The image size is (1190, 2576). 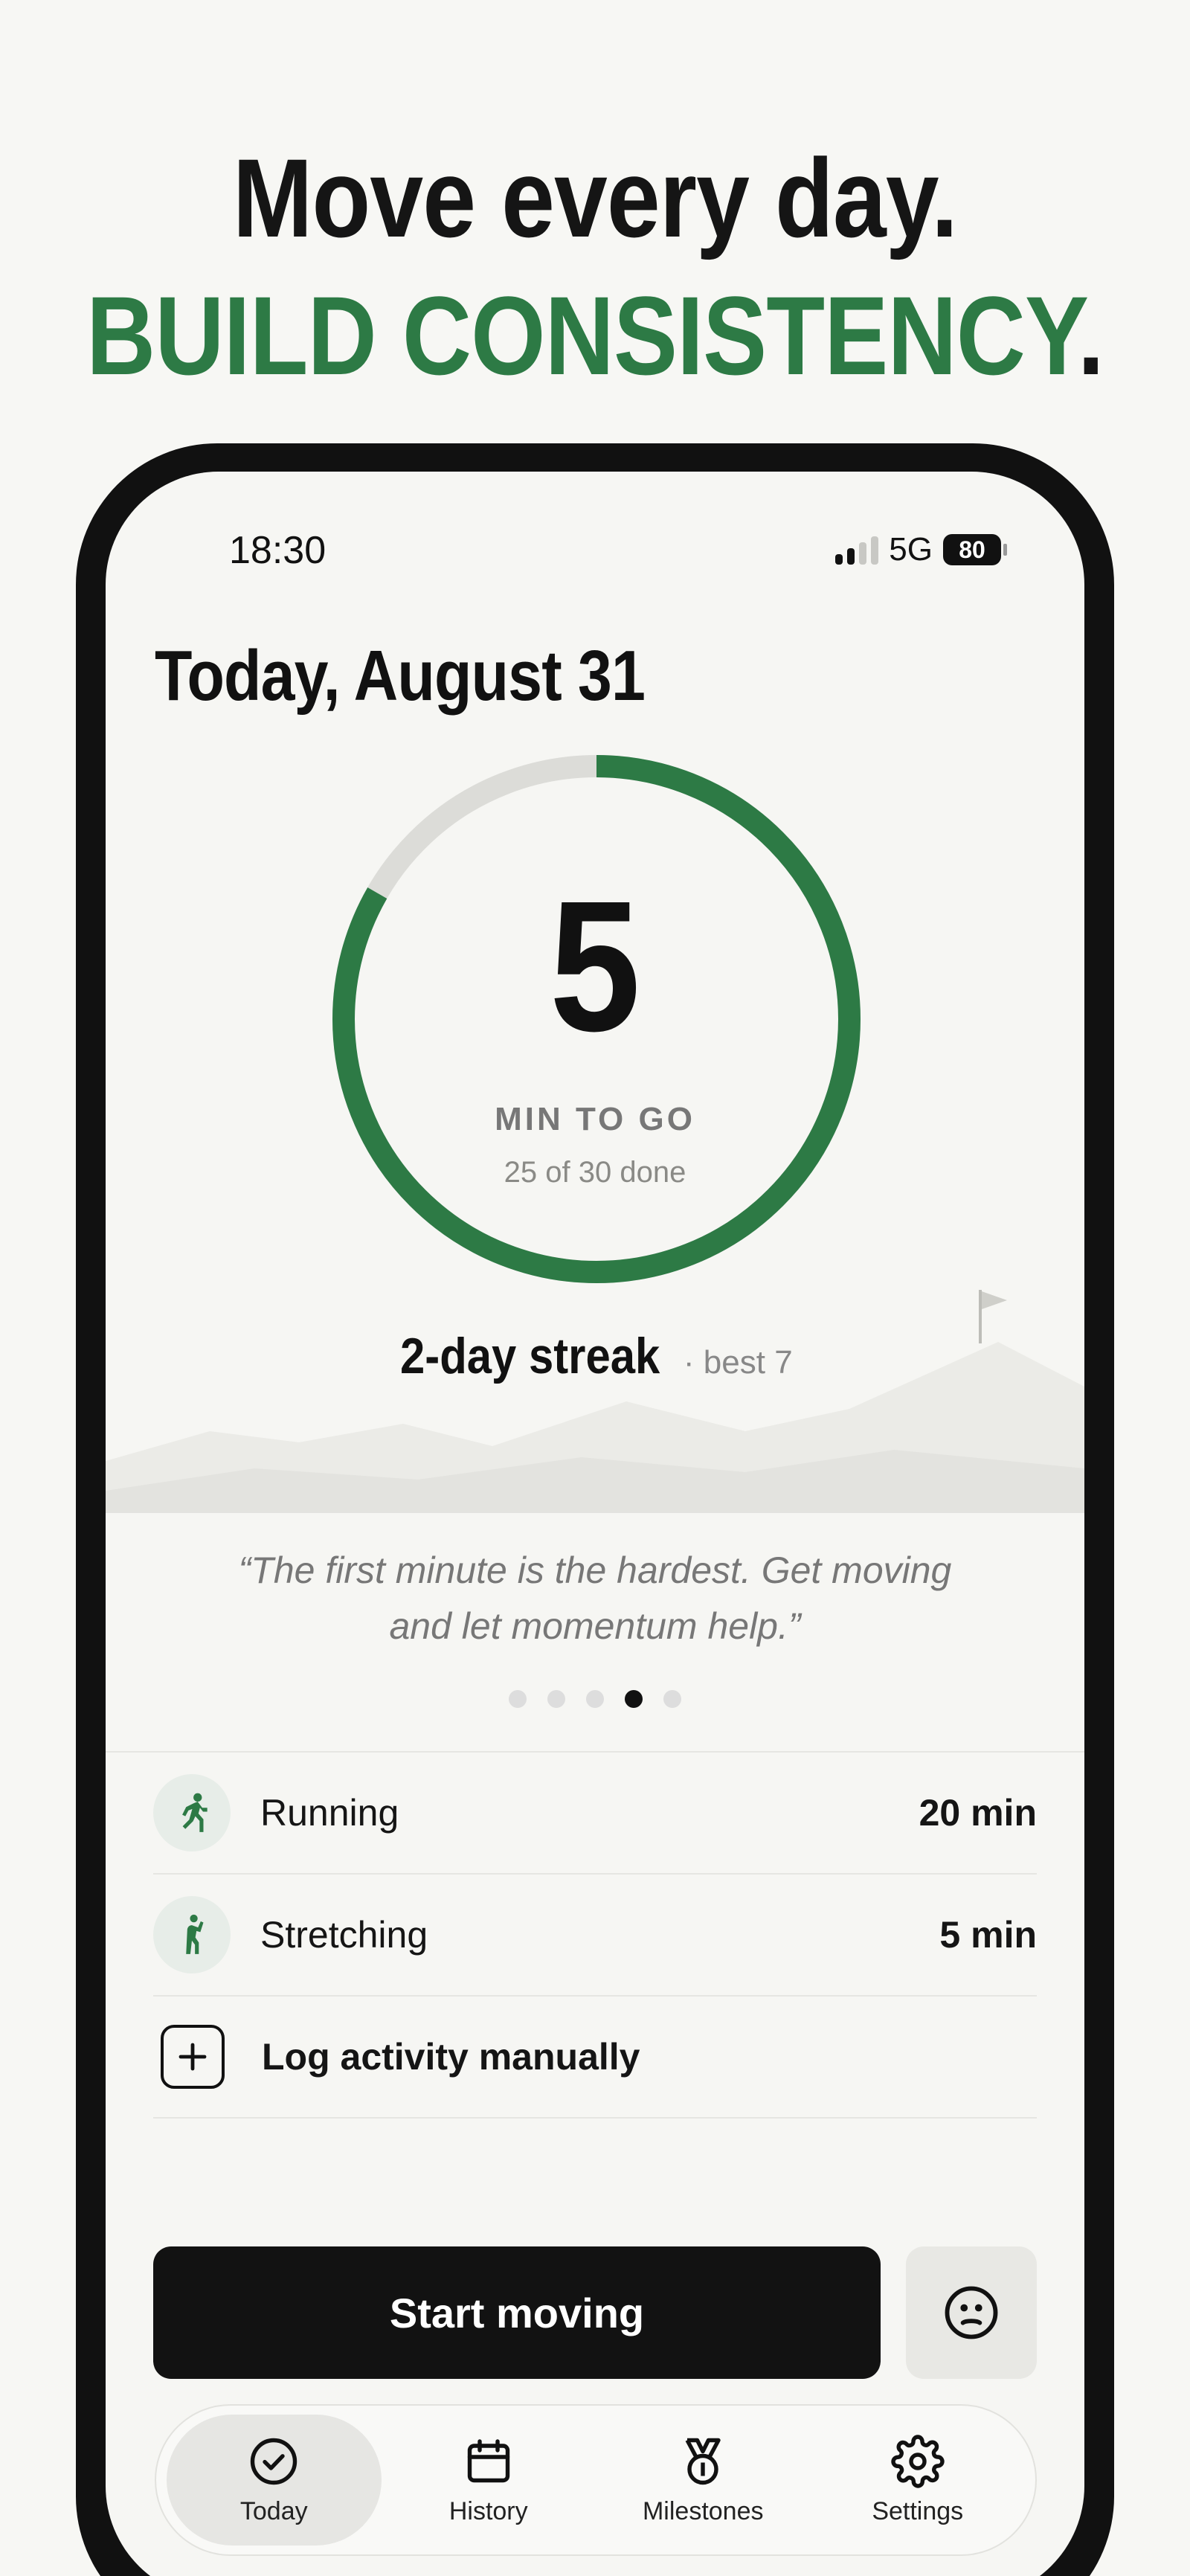 I want to click on streak-count: 2-day streak, so click(x=530, y=1356).